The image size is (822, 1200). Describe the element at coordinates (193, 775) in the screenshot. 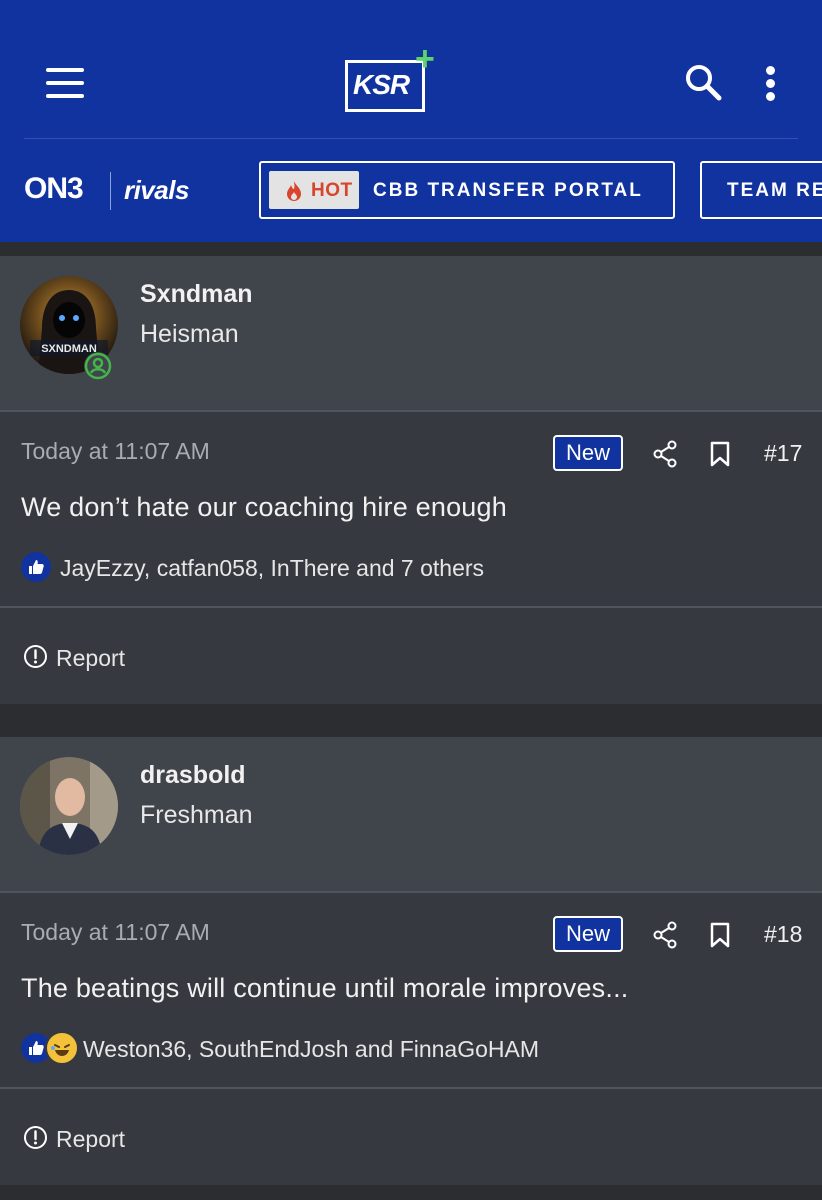

I see `username: drasbold` at that location.